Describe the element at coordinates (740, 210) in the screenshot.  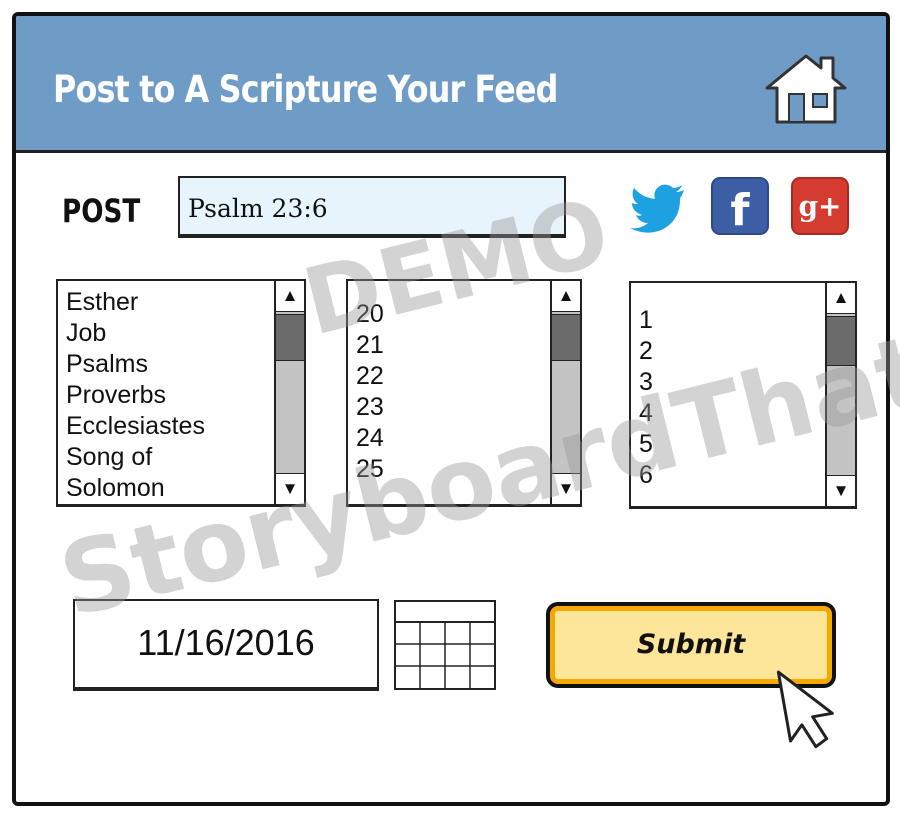
I see `facebook-glyph: f` at that location.